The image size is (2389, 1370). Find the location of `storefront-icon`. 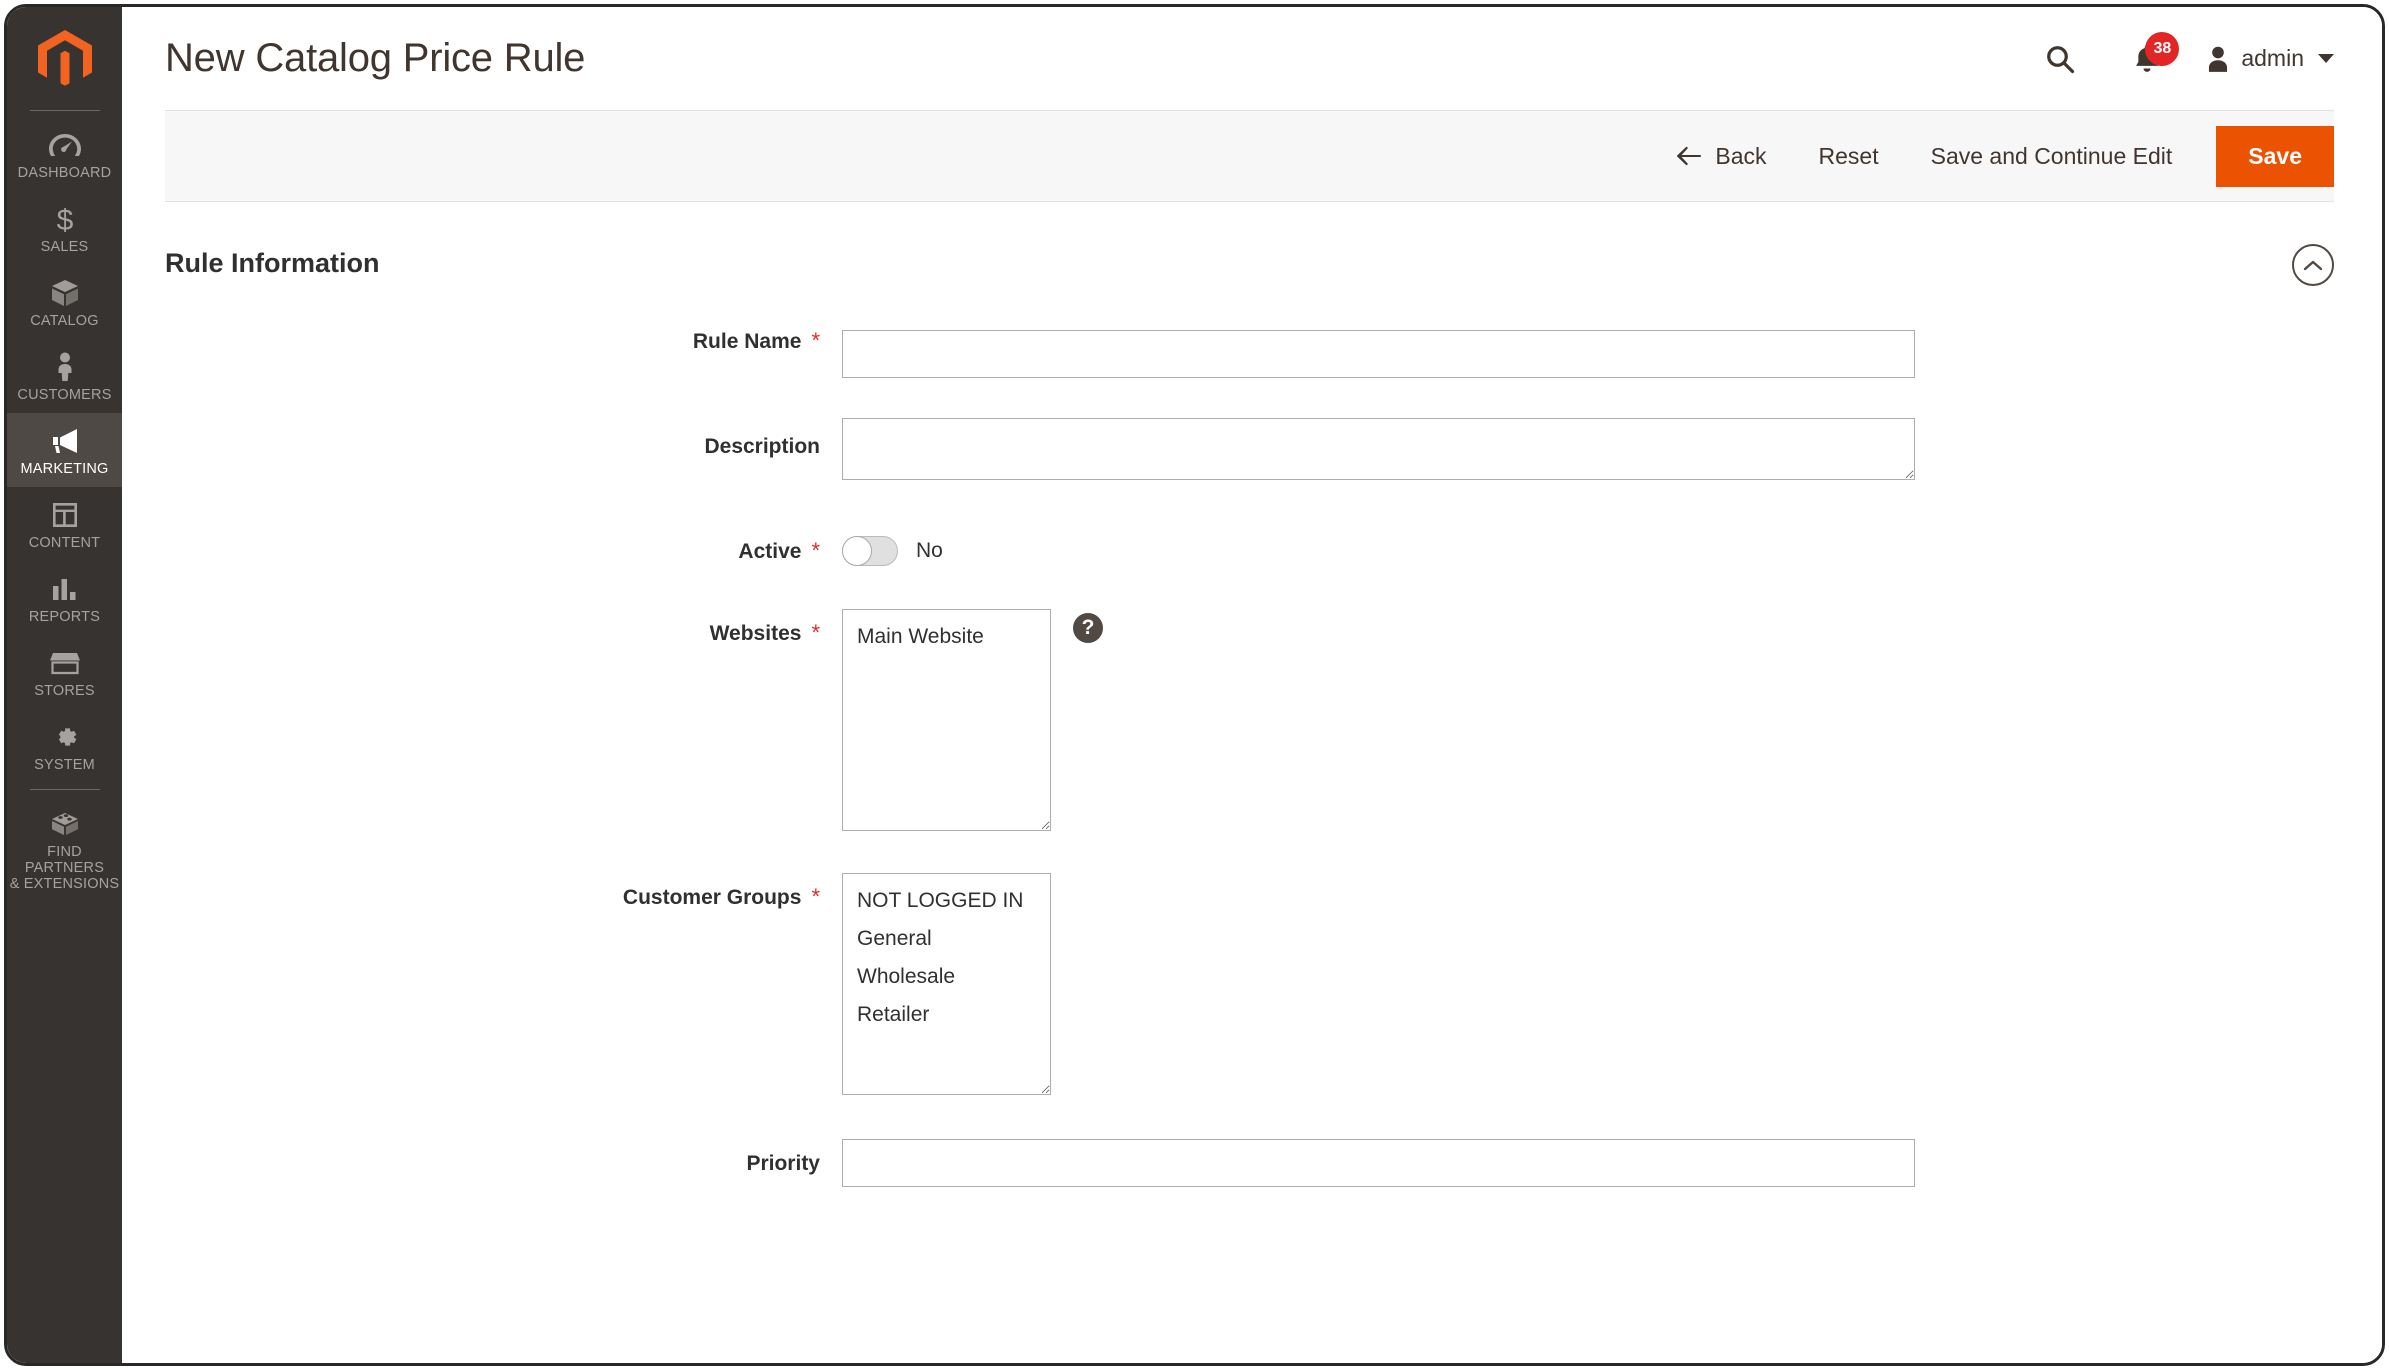

storefront-icon is located at coordinates (64, 663).